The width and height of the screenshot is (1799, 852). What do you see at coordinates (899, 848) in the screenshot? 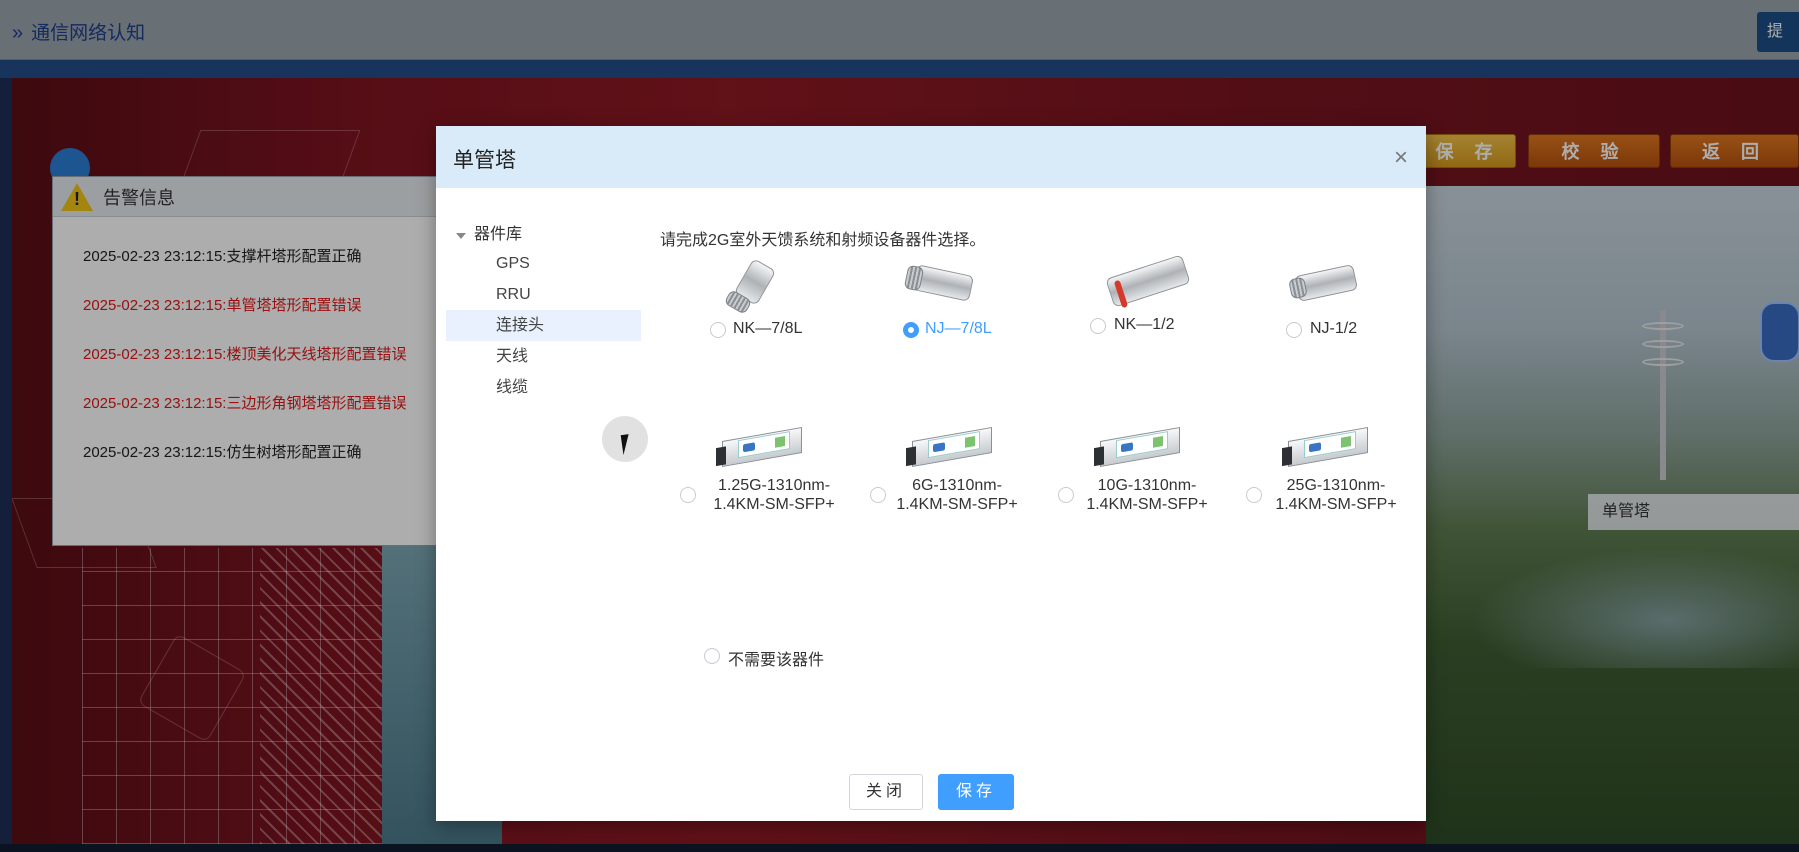
I see `bottom-bar` at bounding box center [899, 848].